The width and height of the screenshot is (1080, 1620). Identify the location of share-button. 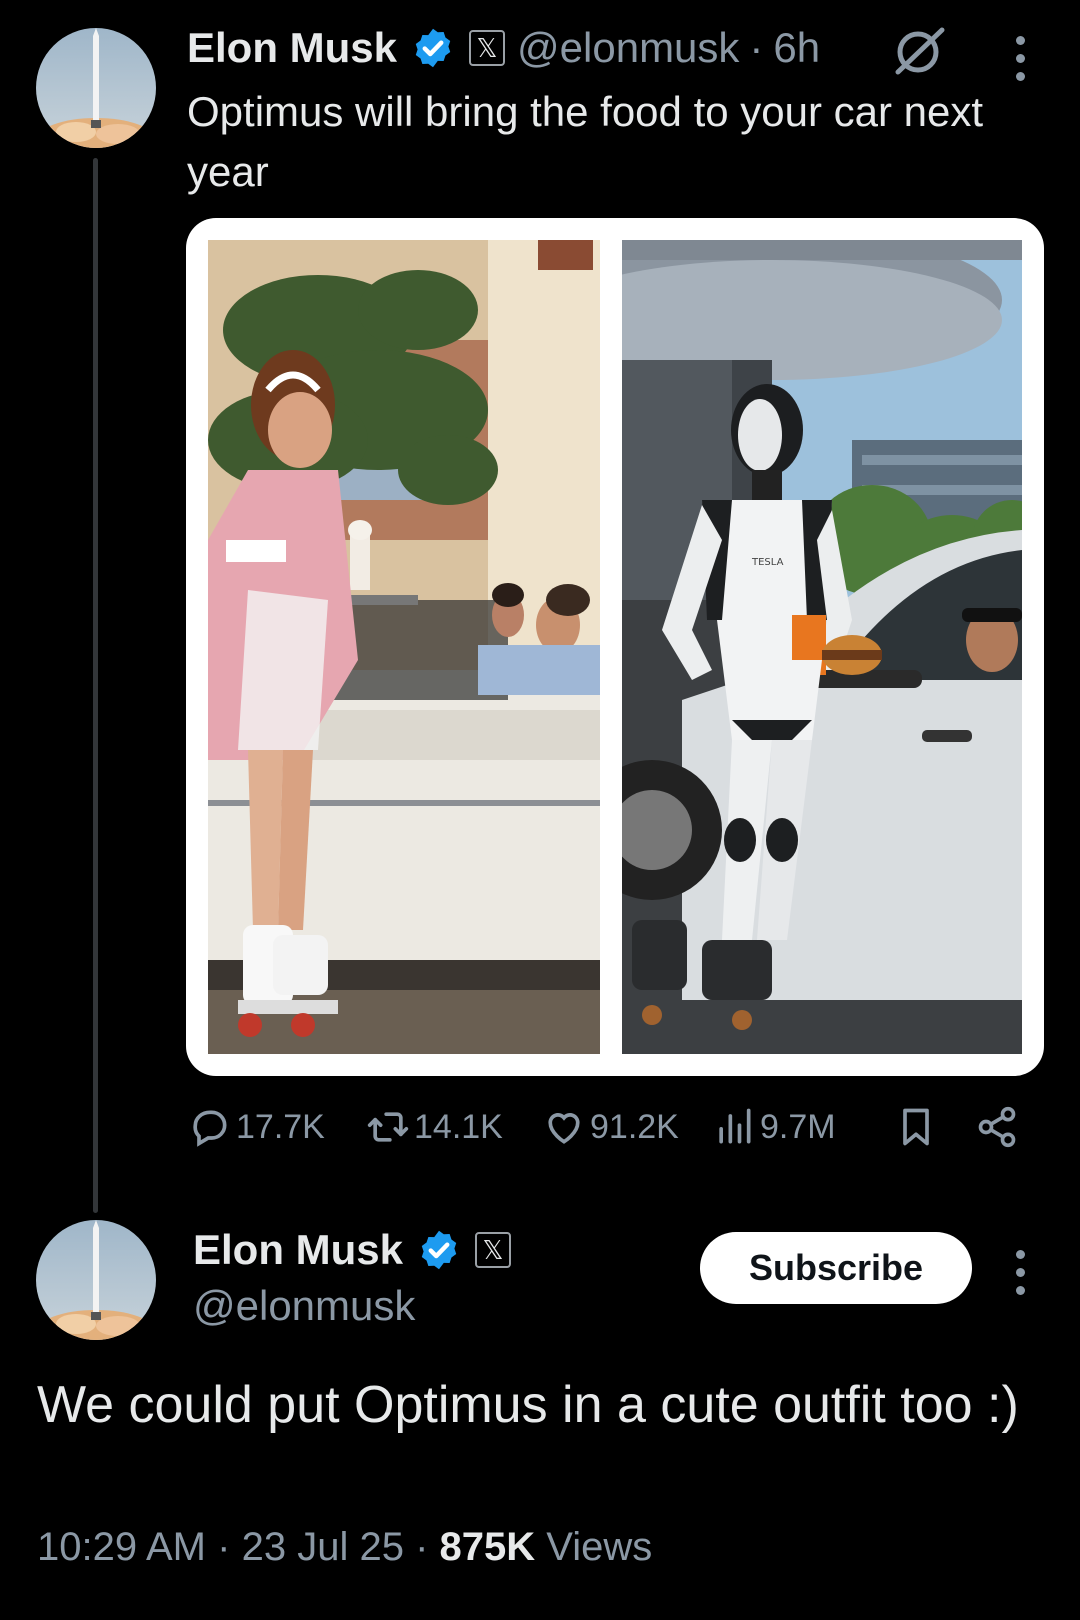
(999, 1127).